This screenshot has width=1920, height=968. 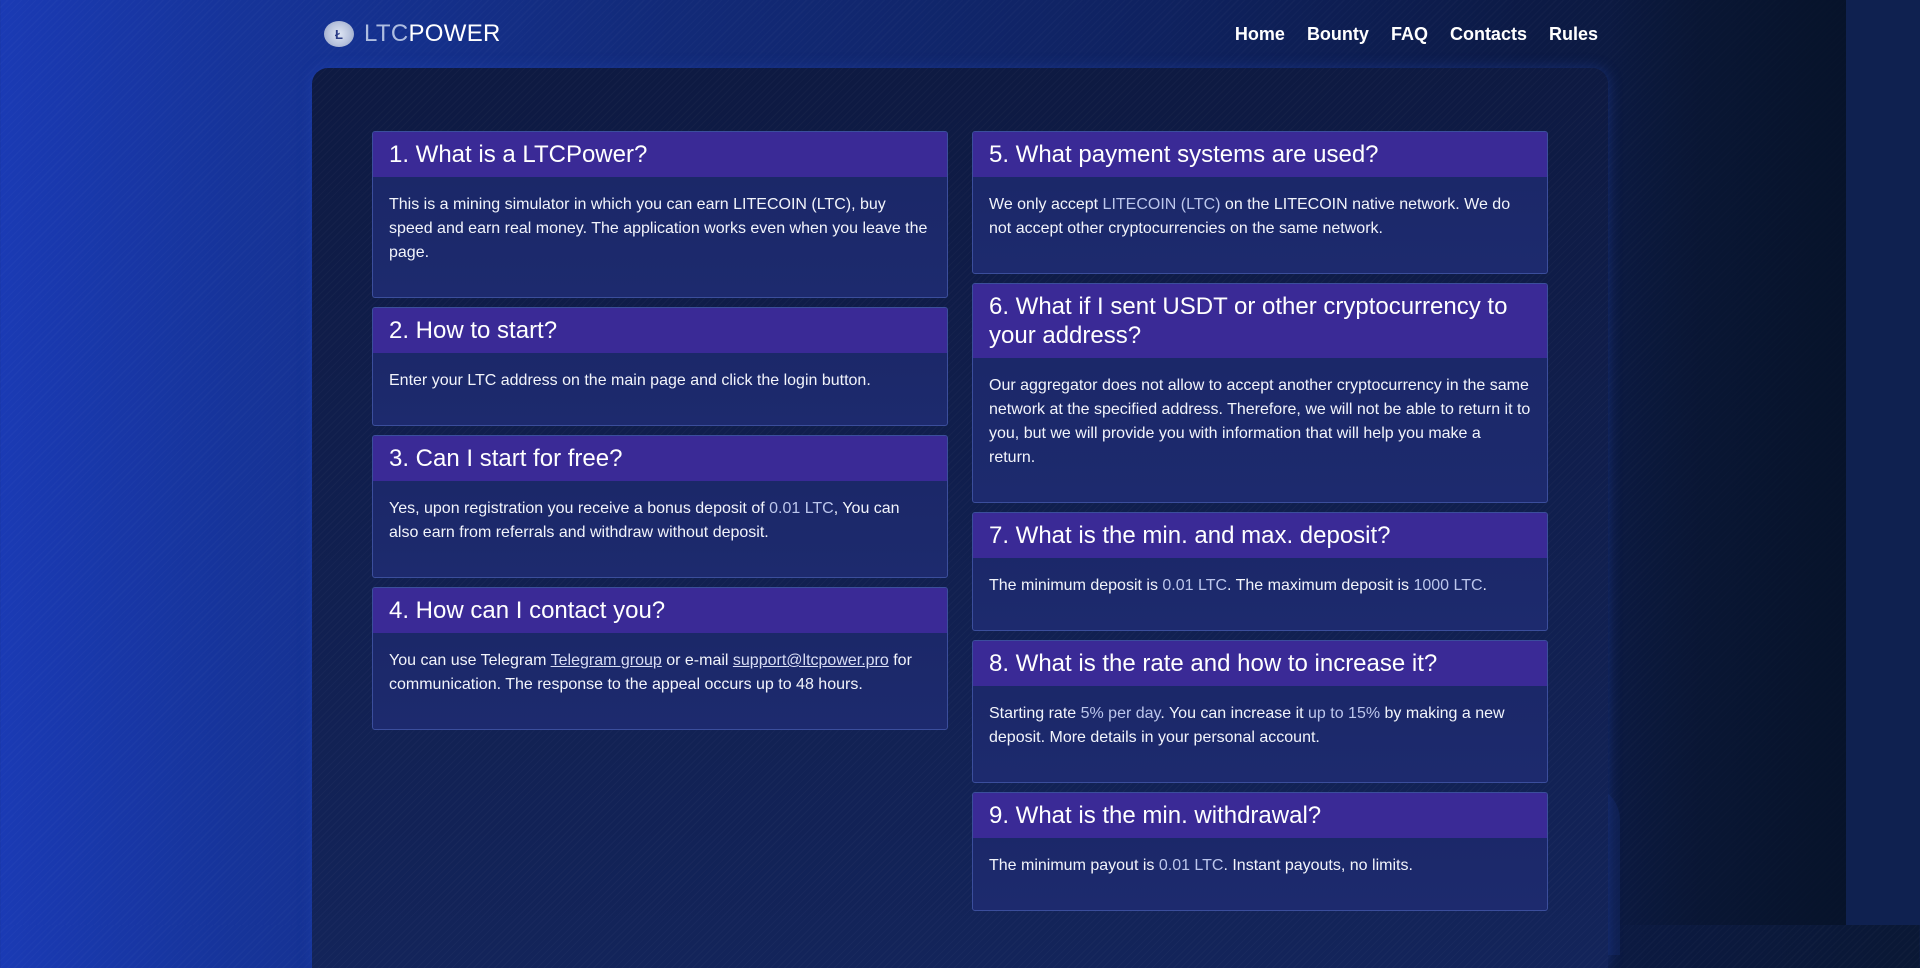 I want to click on litecoin-logo-icon: Ł, so click(x=339, y=34).